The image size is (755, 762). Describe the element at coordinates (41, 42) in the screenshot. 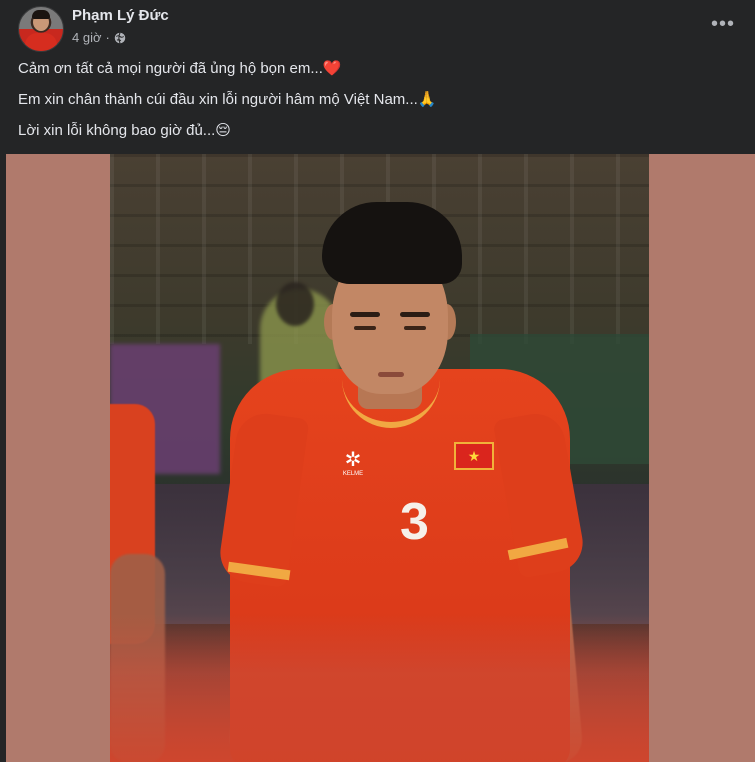

I see `avatar-shirt` at that location.